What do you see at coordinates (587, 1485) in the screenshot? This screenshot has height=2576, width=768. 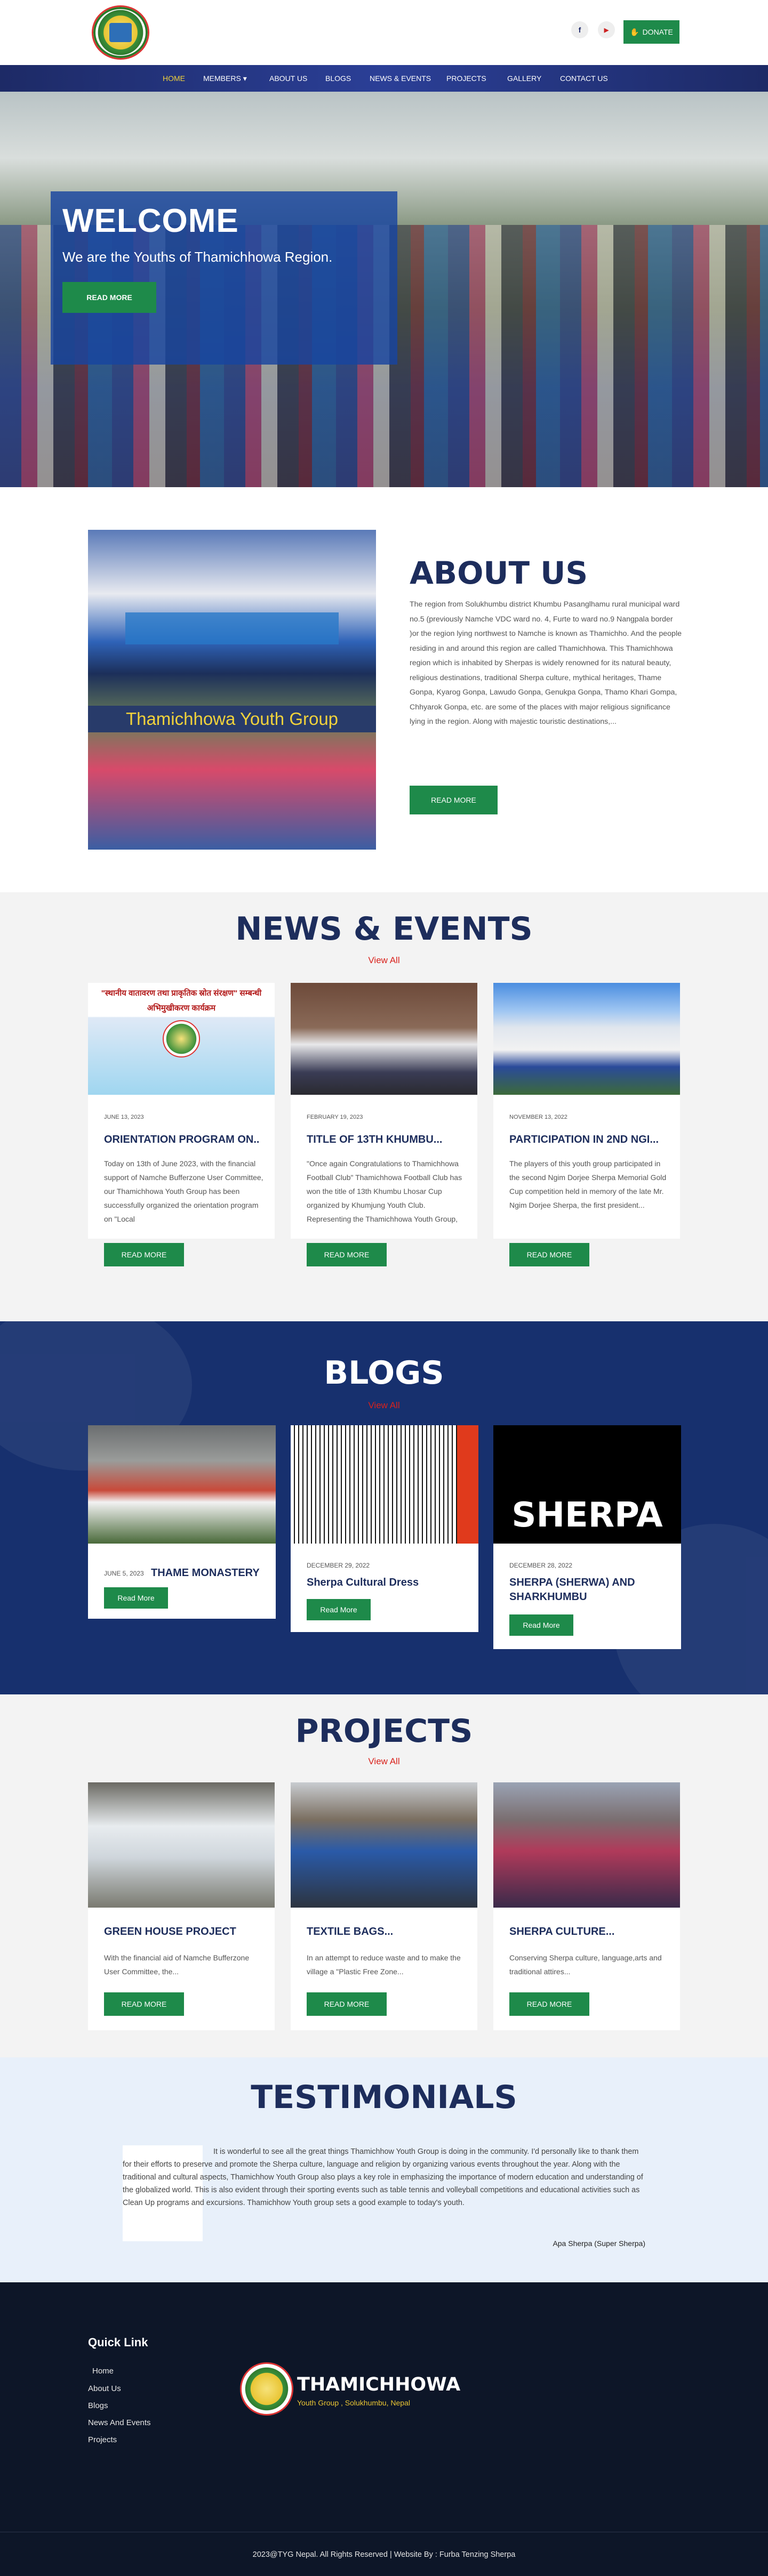 I see `blog-thumbnail: SHERPA` at bounding box center [587, 1485].